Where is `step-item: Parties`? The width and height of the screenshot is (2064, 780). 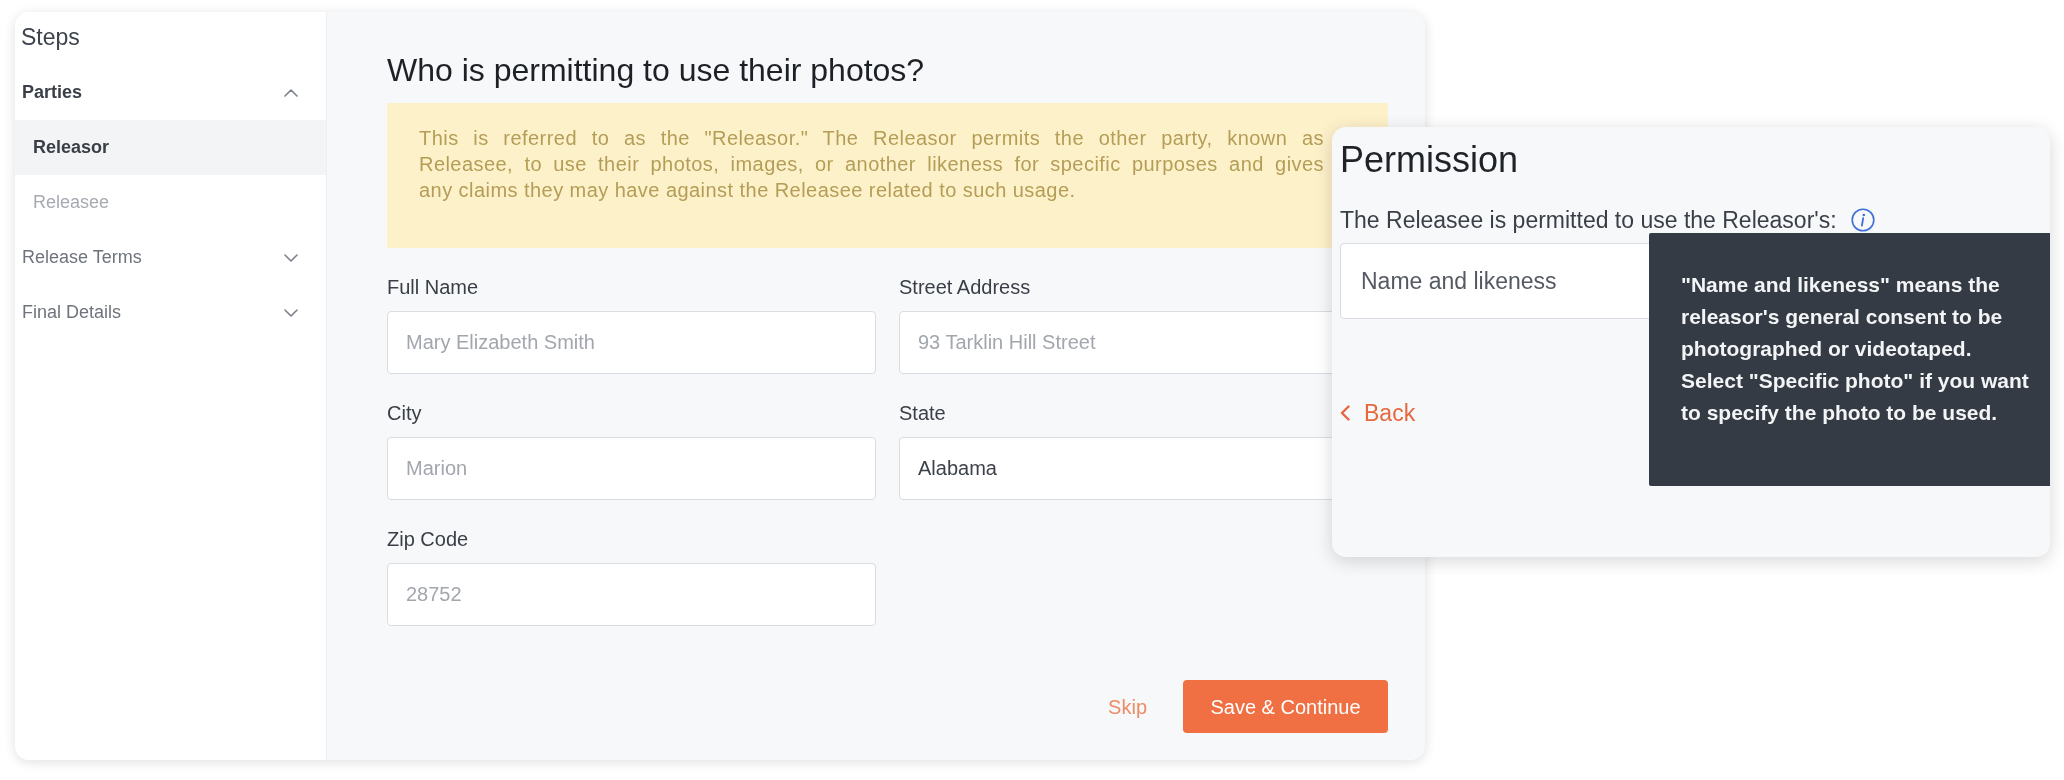
step-item: Parties is located at coordinates (170, 92).